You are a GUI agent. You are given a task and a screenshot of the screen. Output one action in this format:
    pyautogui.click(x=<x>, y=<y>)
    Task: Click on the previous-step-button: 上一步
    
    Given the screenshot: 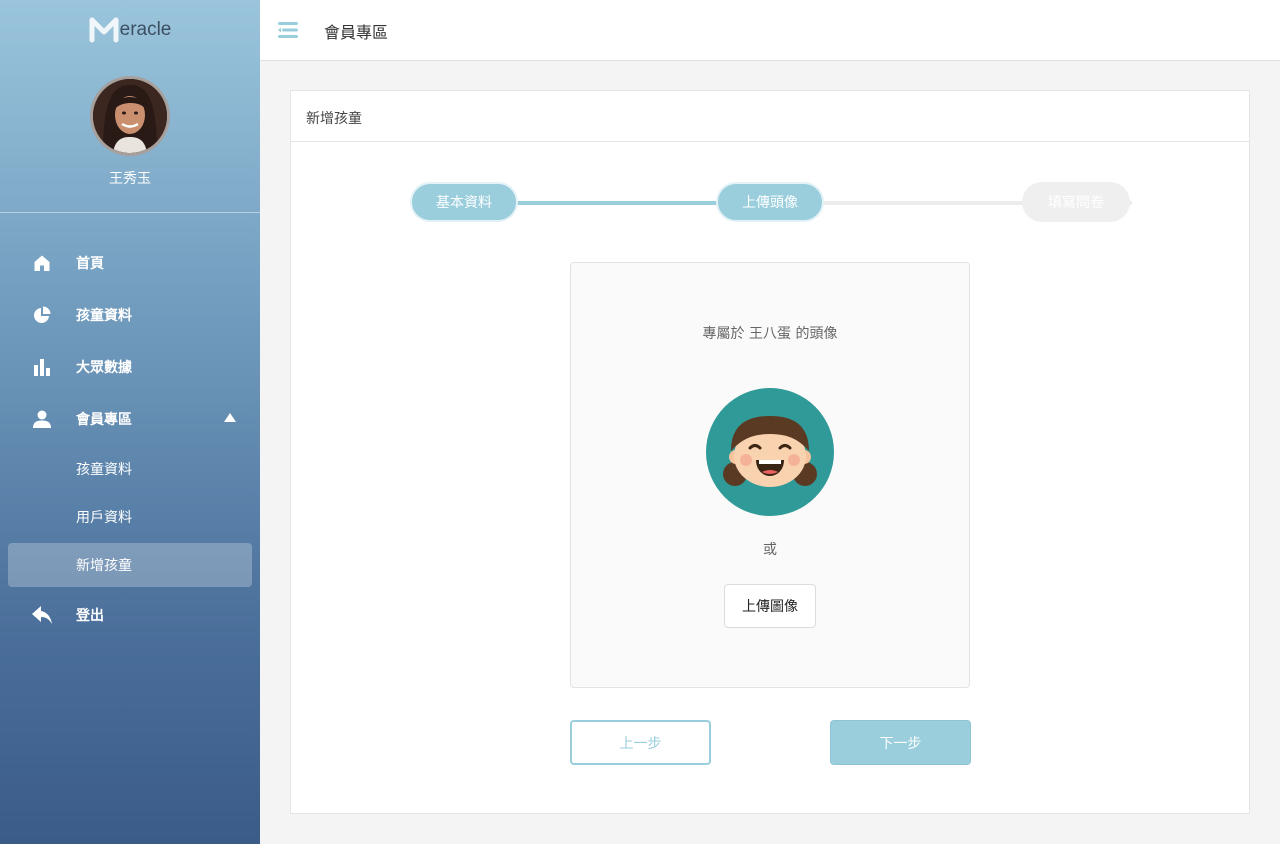 What is the action you would take?
    pyautogui.click(x=640, y=742)
    